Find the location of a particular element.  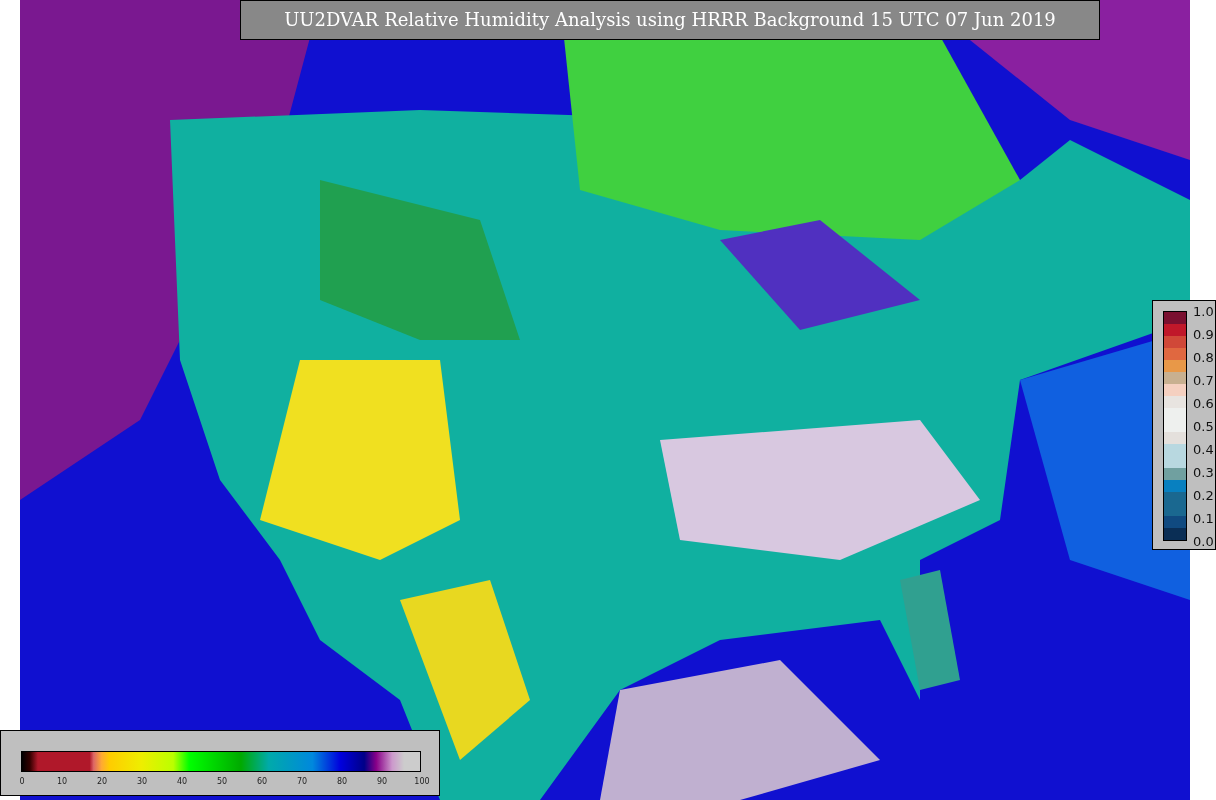

tick-label: 0.5 is located at coordinates (1203, 427).